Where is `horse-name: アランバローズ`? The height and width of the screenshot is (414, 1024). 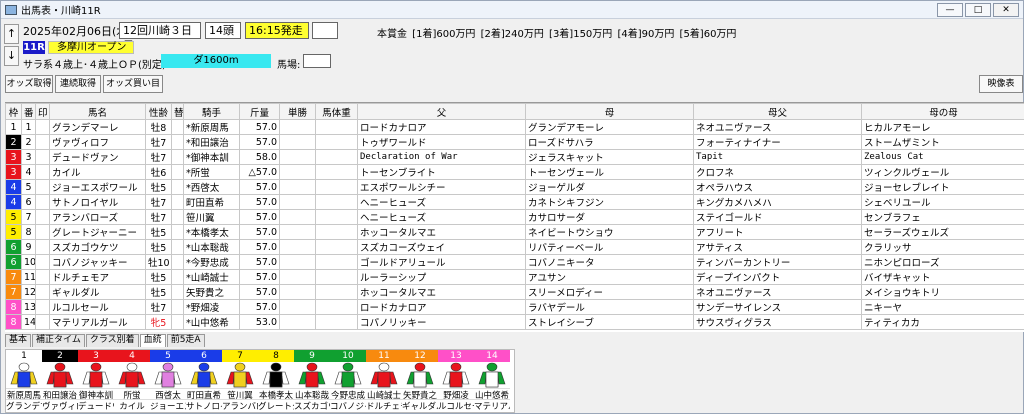 horse-name: アランバローズ is located at coordinates (97, 217).